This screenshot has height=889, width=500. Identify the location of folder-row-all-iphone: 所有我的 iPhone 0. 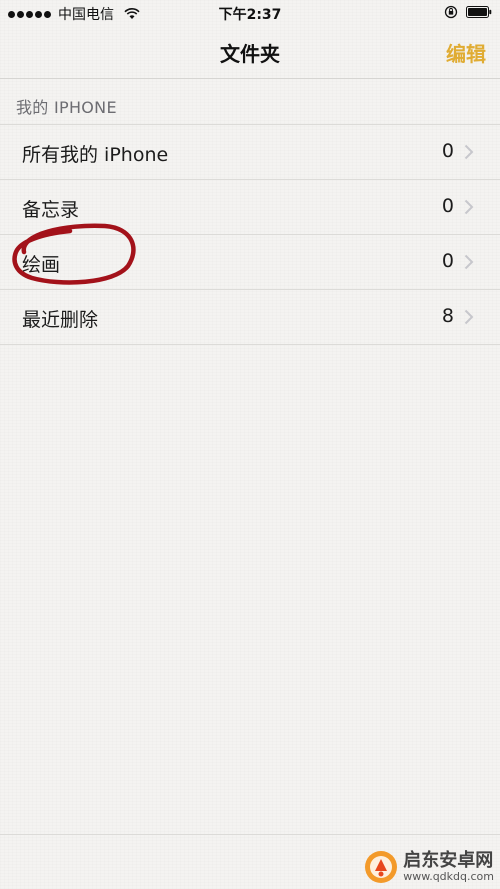
(250, 152).